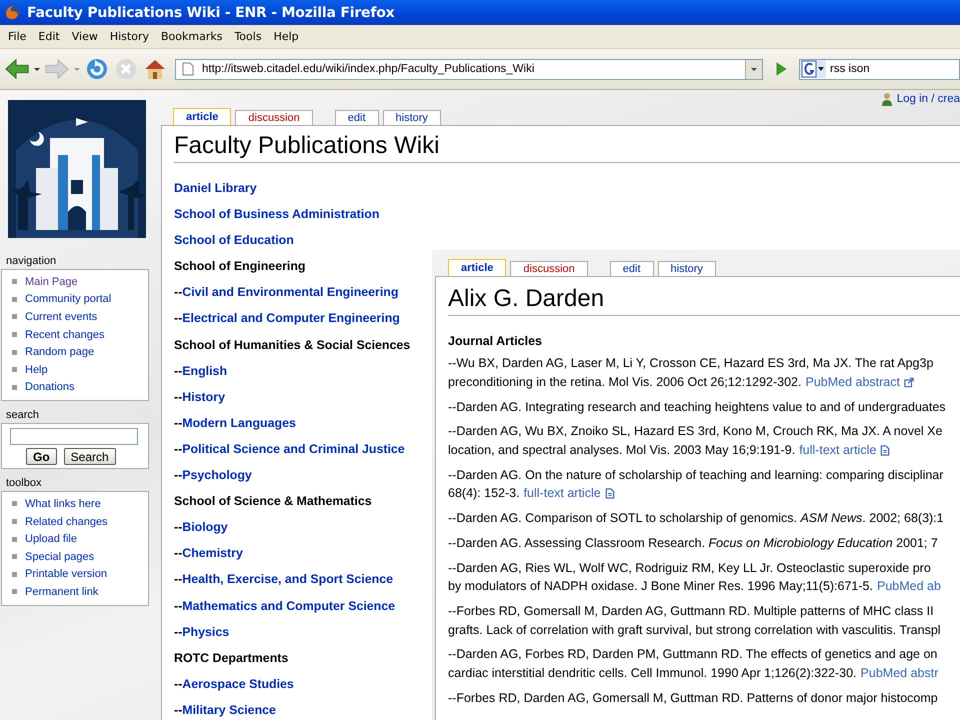 This screenshot has width=960, height=720. What do you see at coordinates (290, 292) in the screenshot?
I see `page-link: Civil and Environmental Engineering` at bounding box center [290, 292].